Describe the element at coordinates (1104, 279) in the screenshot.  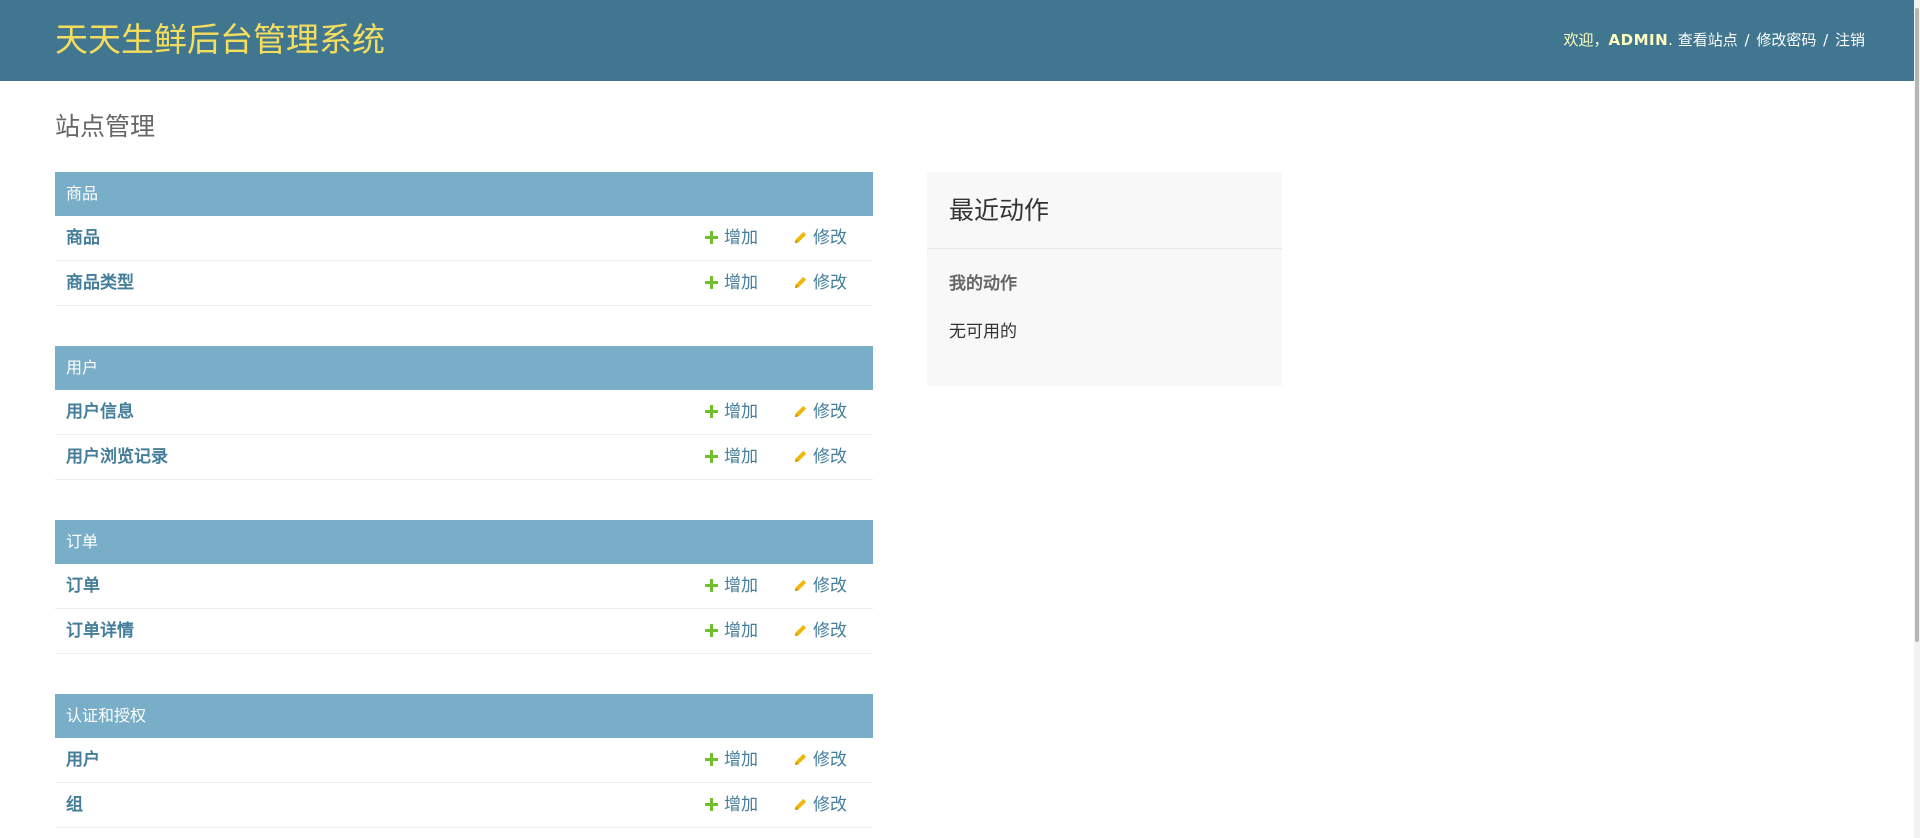
I see `recent-actions-panel: 最近动作 我的动作 无可用的` at that location.